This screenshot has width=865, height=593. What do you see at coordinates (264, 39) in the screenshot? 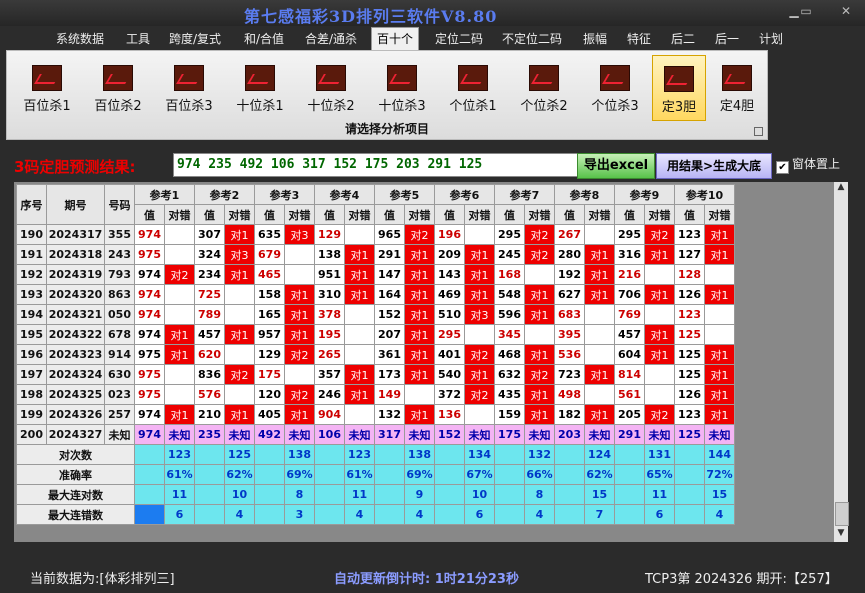
I see `menu-item: 和/合值` at bounding box center [264, 39].